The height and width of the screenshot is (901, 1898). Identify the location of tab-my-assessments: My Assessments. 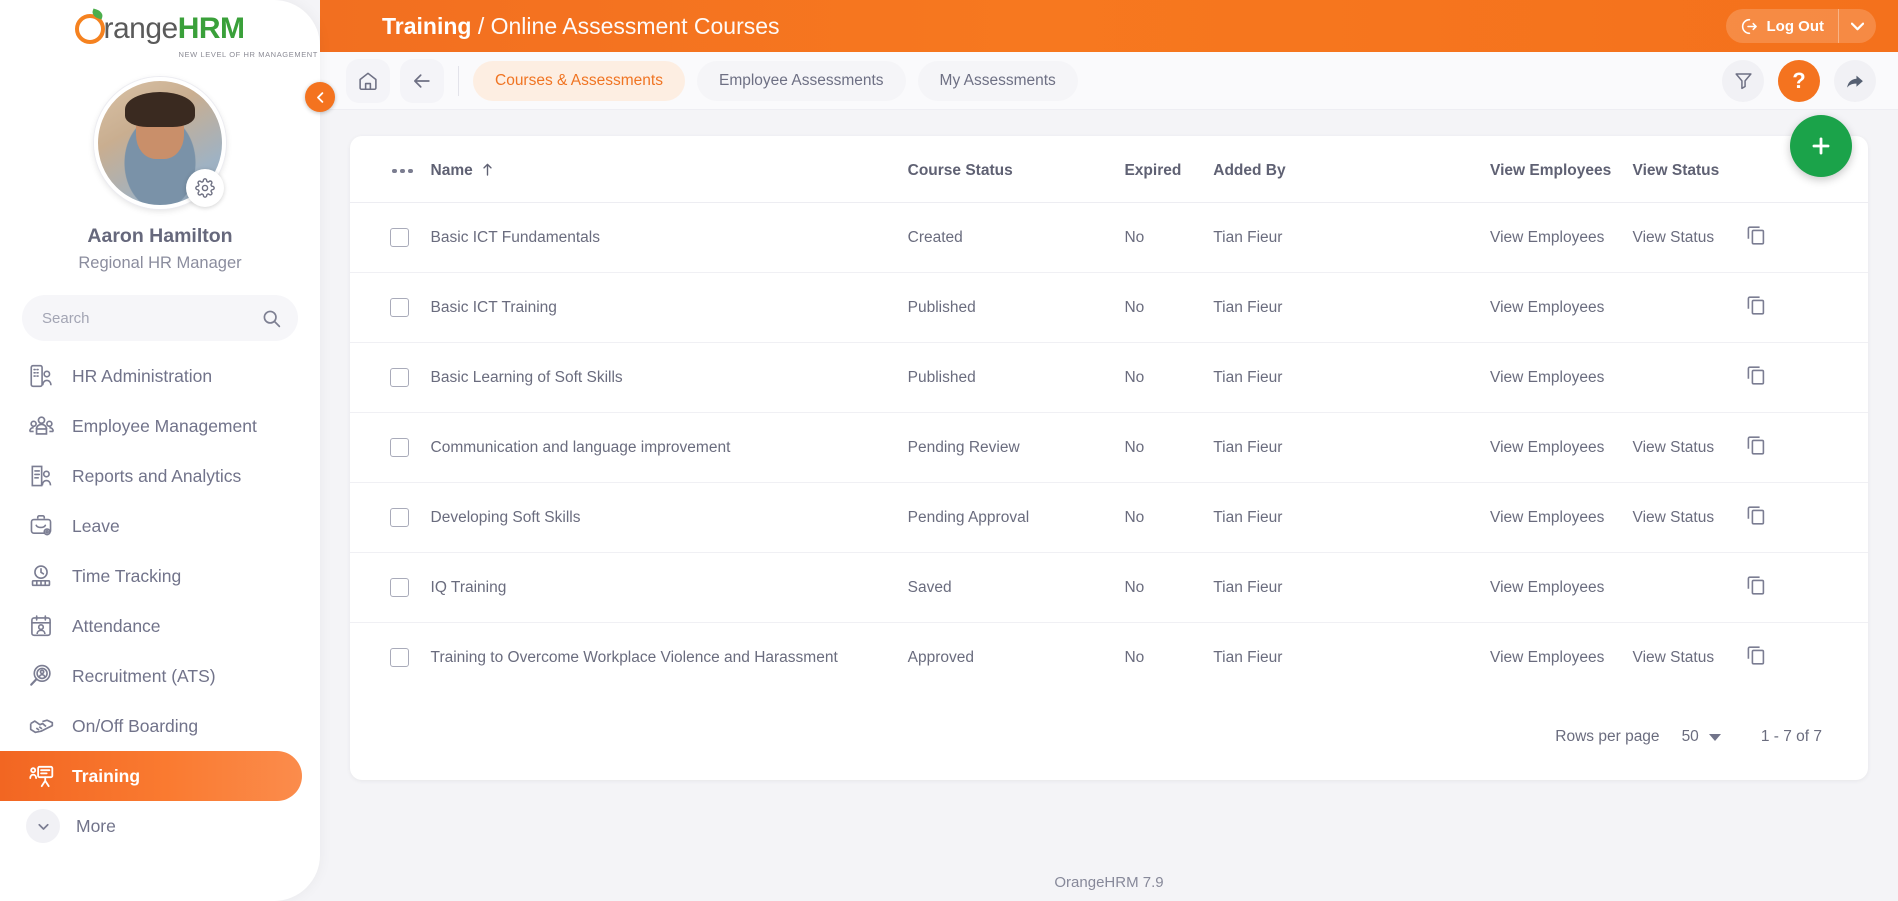
(997, 80).